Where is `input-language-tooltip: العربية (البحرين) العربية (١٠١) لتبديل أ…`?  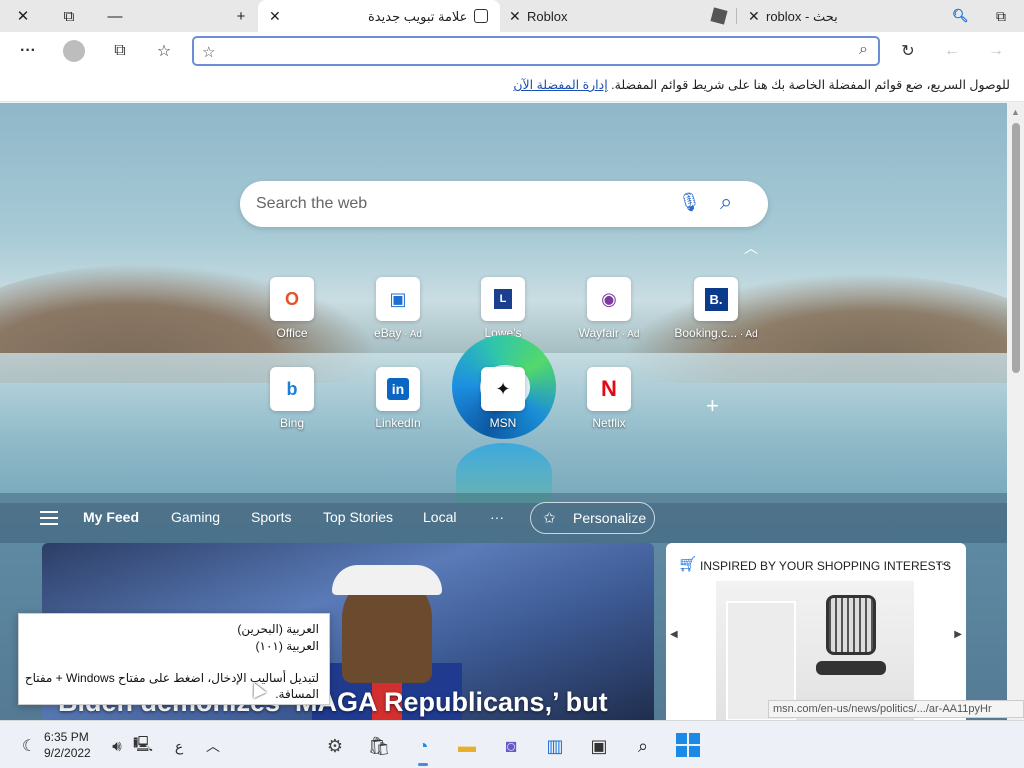 input-language-tooltip: العربية (البحرين) العربية (١٠١) لتبديل أ… is located at coordinates (174, 659).